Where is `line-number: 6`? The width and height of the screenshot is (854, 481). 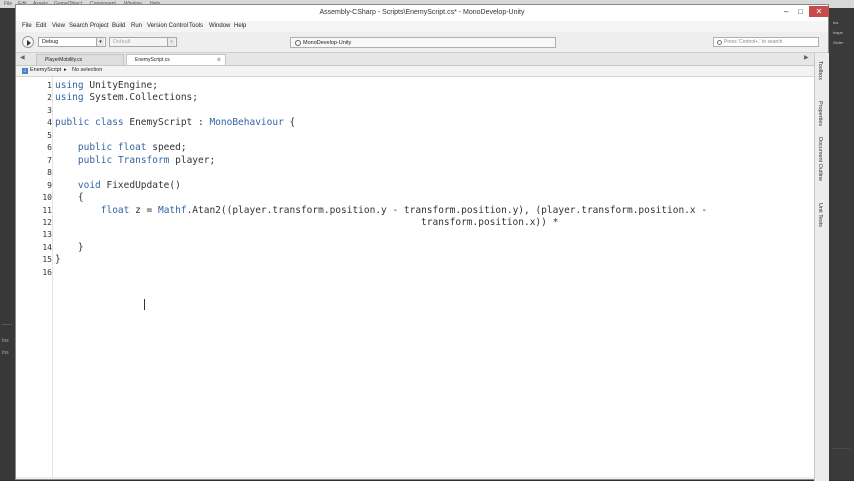
line-number: 6 is located at coordinates (49, 148).